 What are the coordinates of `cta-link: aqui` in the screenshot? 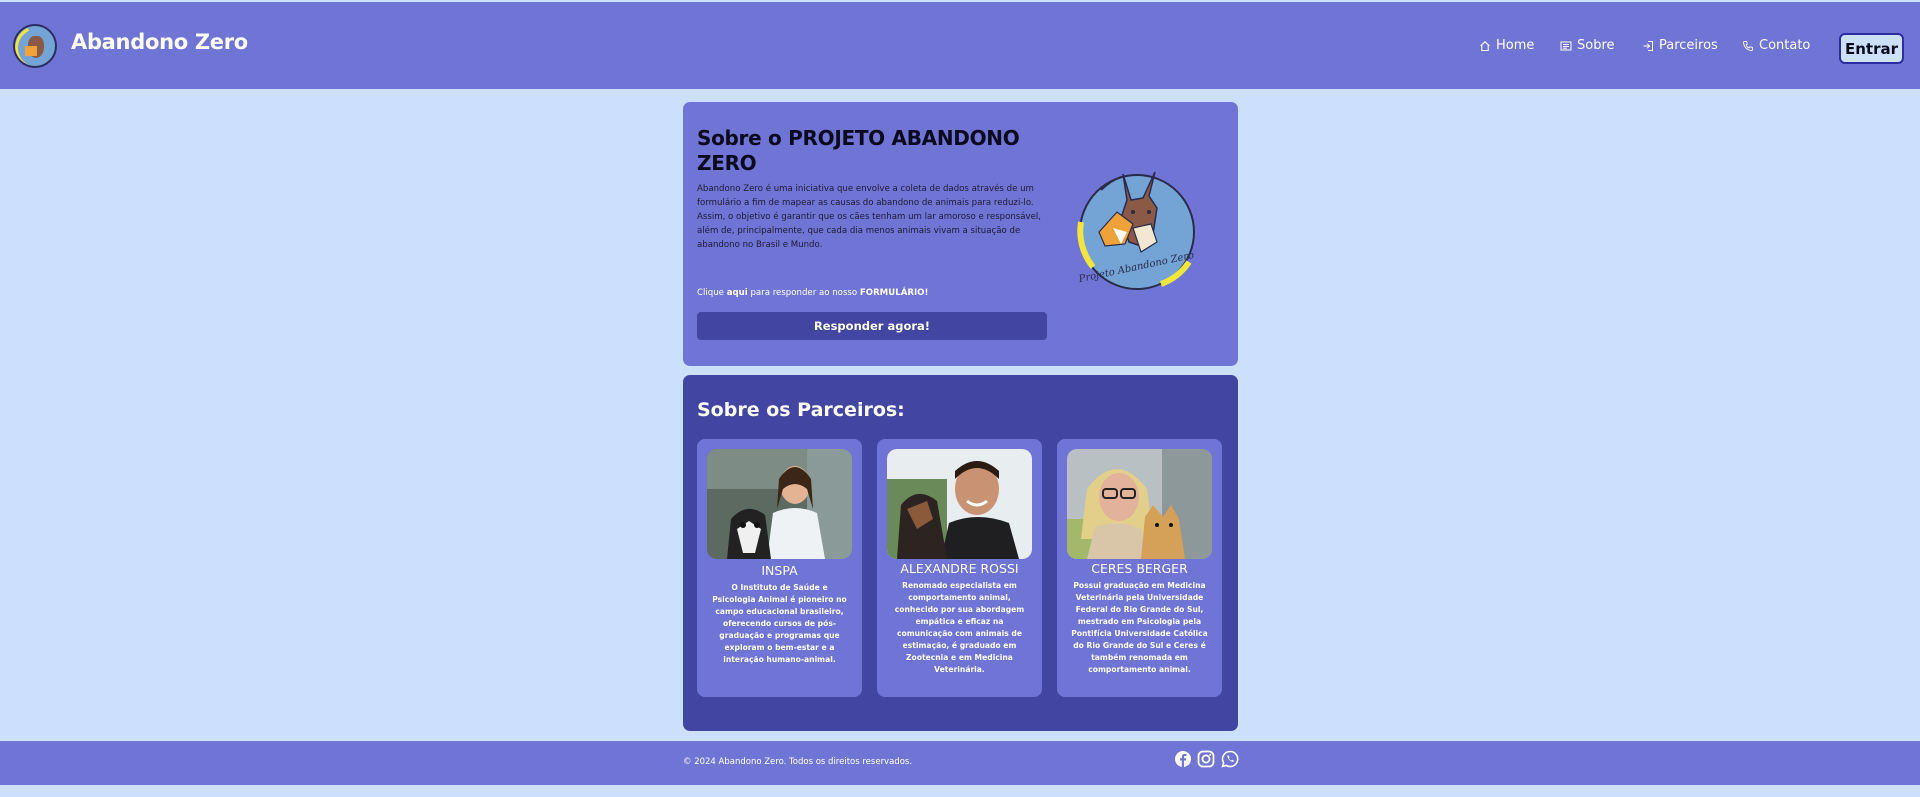 It's located at (737, 293).